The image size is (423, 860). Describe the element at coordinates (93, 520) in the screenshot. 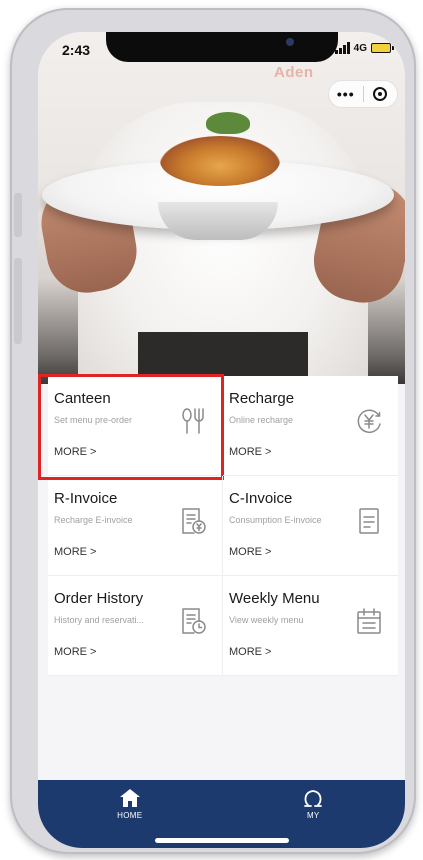

I see `menu-item-subtitle: Recharge E-invoice` at that location.